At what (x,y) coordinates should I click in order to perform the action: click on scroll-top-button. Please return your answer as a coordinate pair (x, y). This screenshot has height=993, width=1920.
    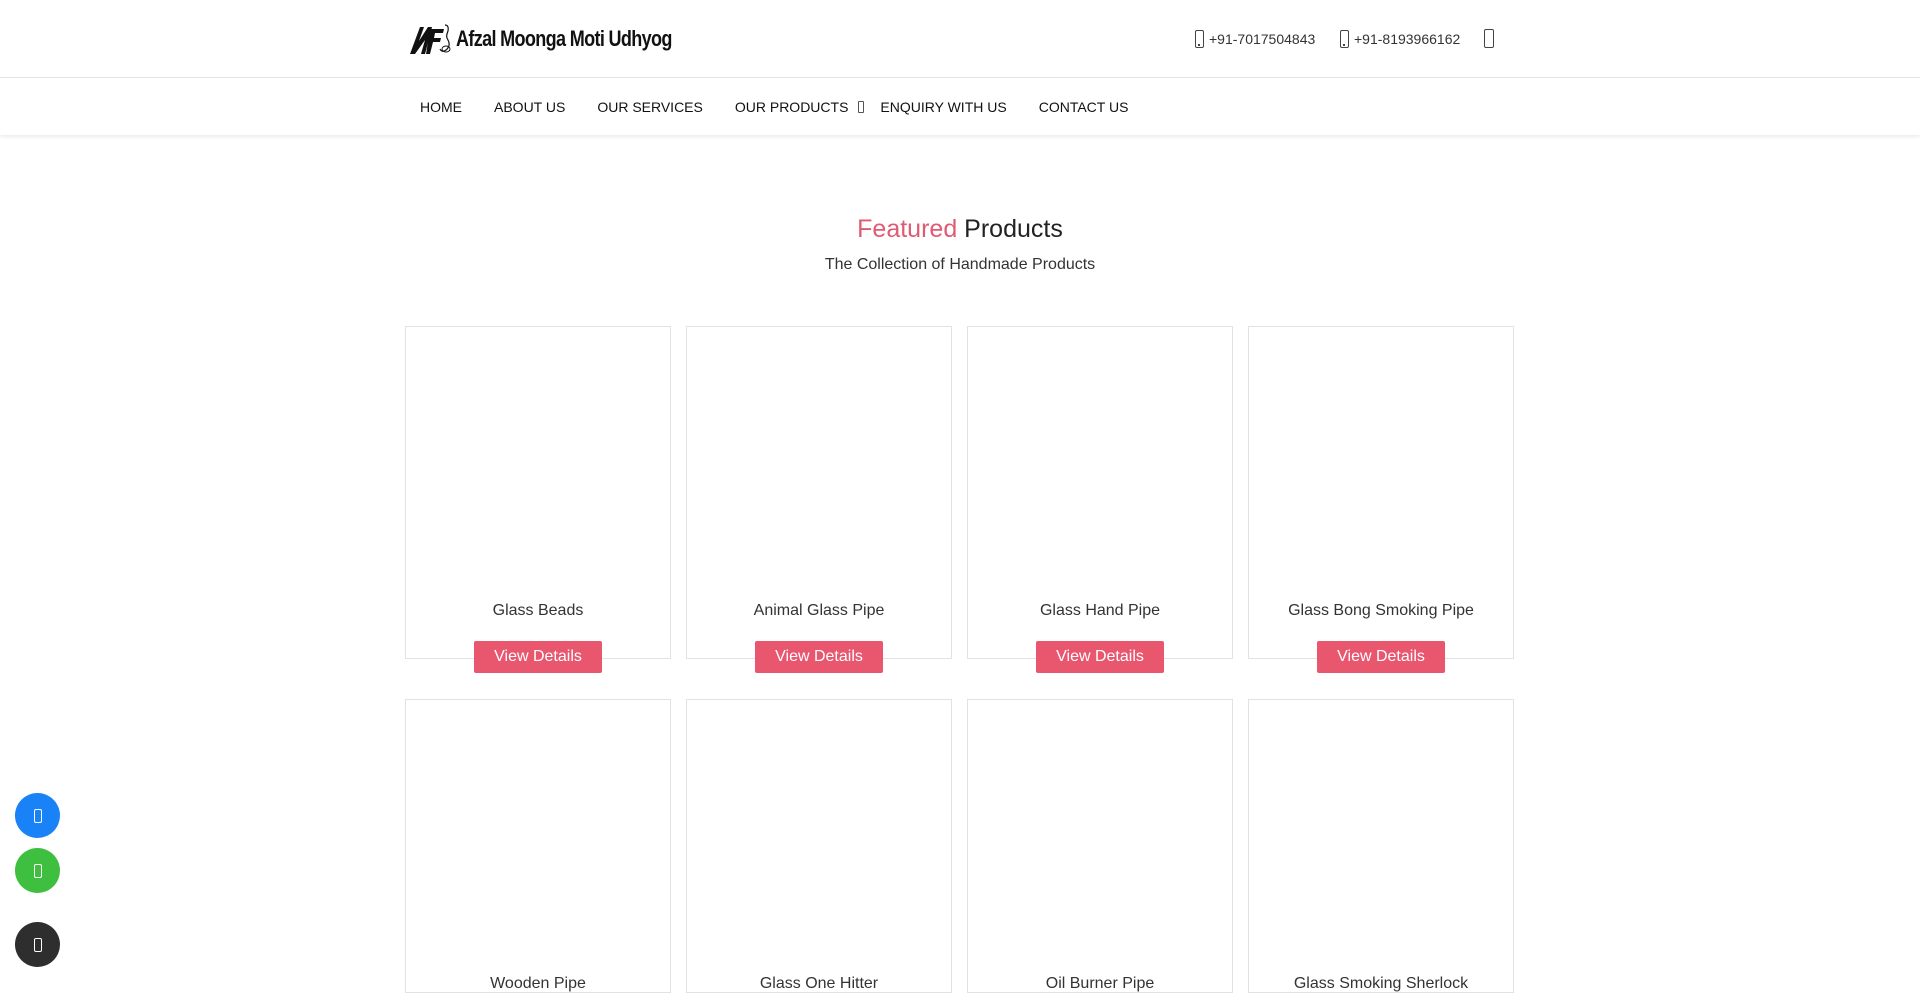
    Looking at the image, I should click on (37, 944).